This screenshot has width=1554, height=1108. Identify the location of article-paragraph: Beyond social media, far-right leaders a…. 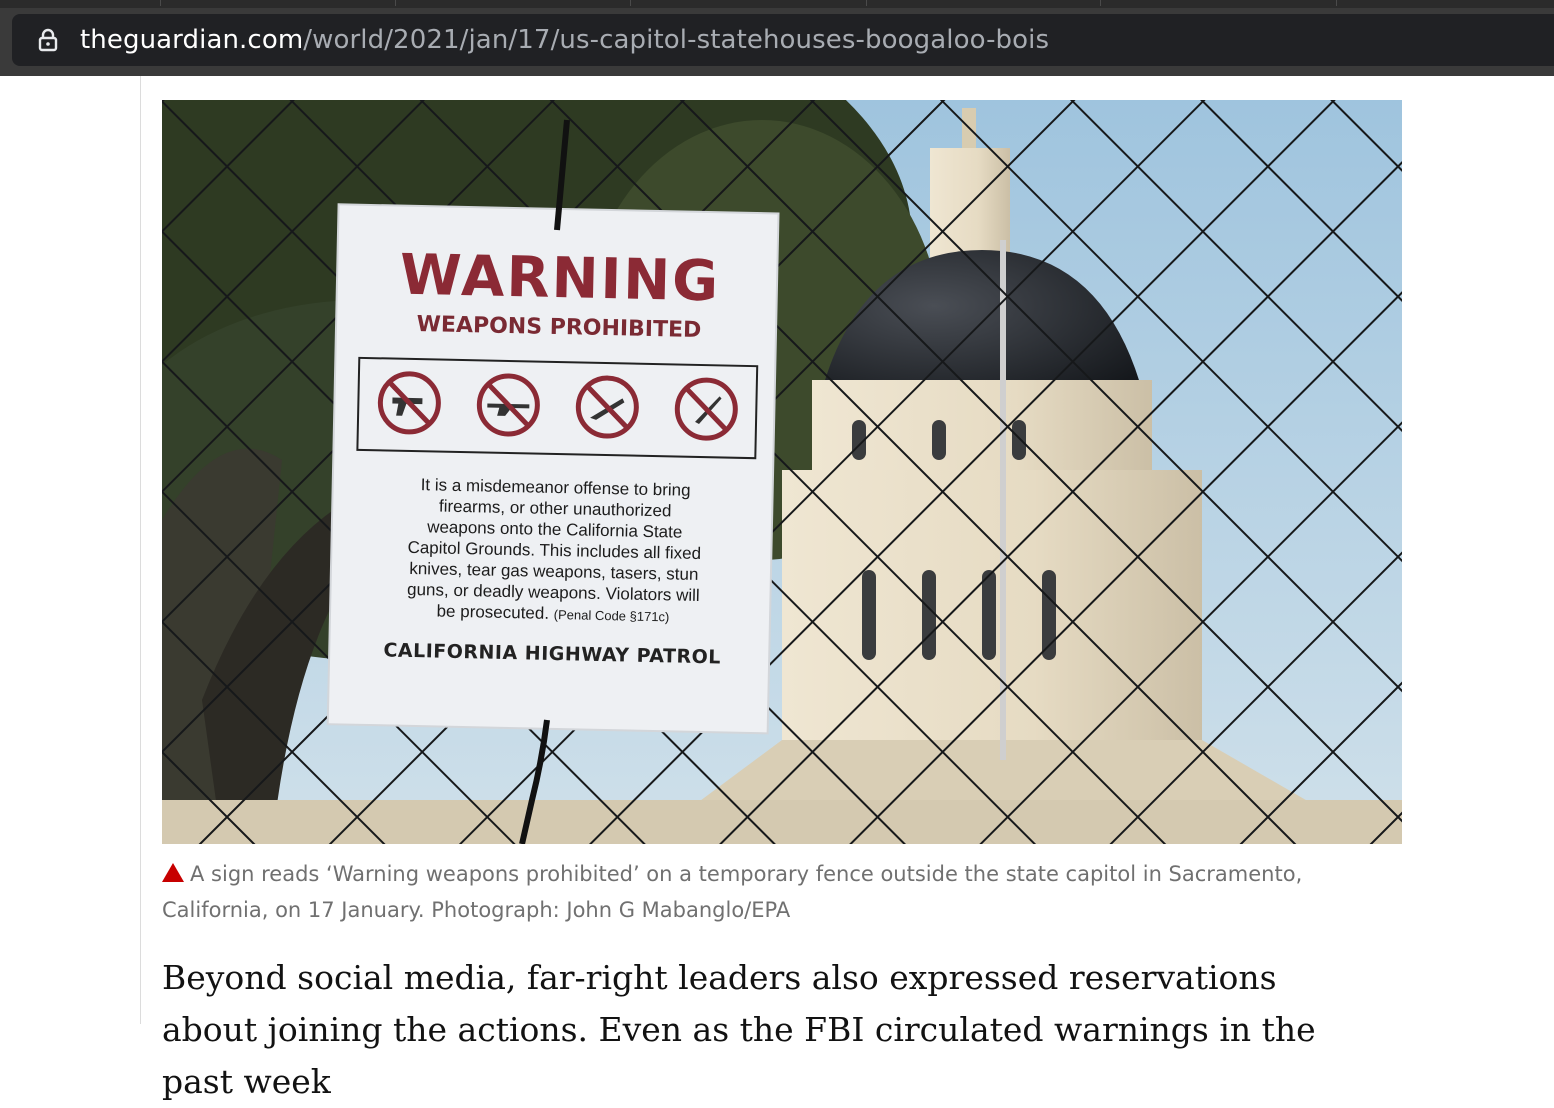
(739, 1029).